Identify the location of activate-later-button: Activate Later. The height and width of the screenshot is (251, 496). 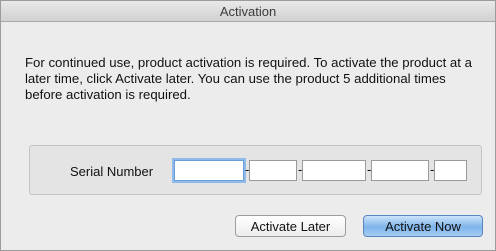
(290, 226).